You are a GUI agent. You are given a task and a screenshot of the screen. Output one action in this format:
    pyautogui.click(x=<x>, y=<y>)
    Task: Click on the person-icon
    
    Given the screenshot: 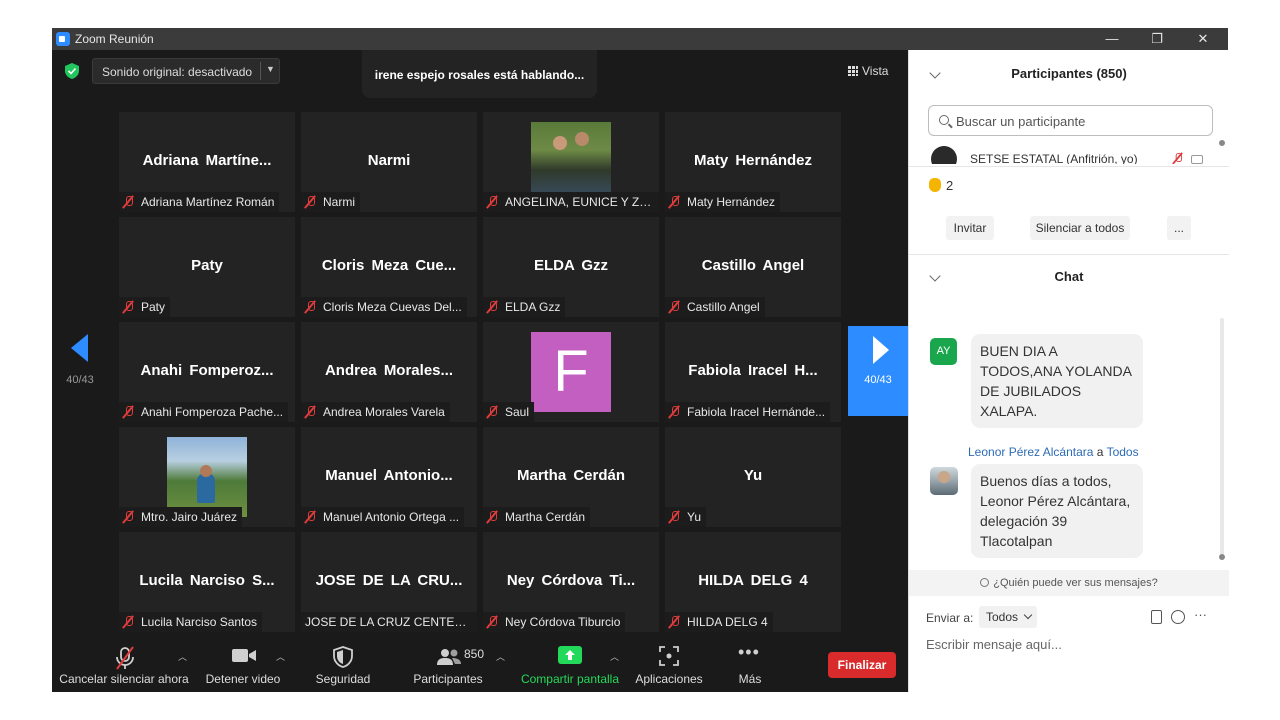 What is the action you would take?
    pyautogui.click(x=985, y=582)
    